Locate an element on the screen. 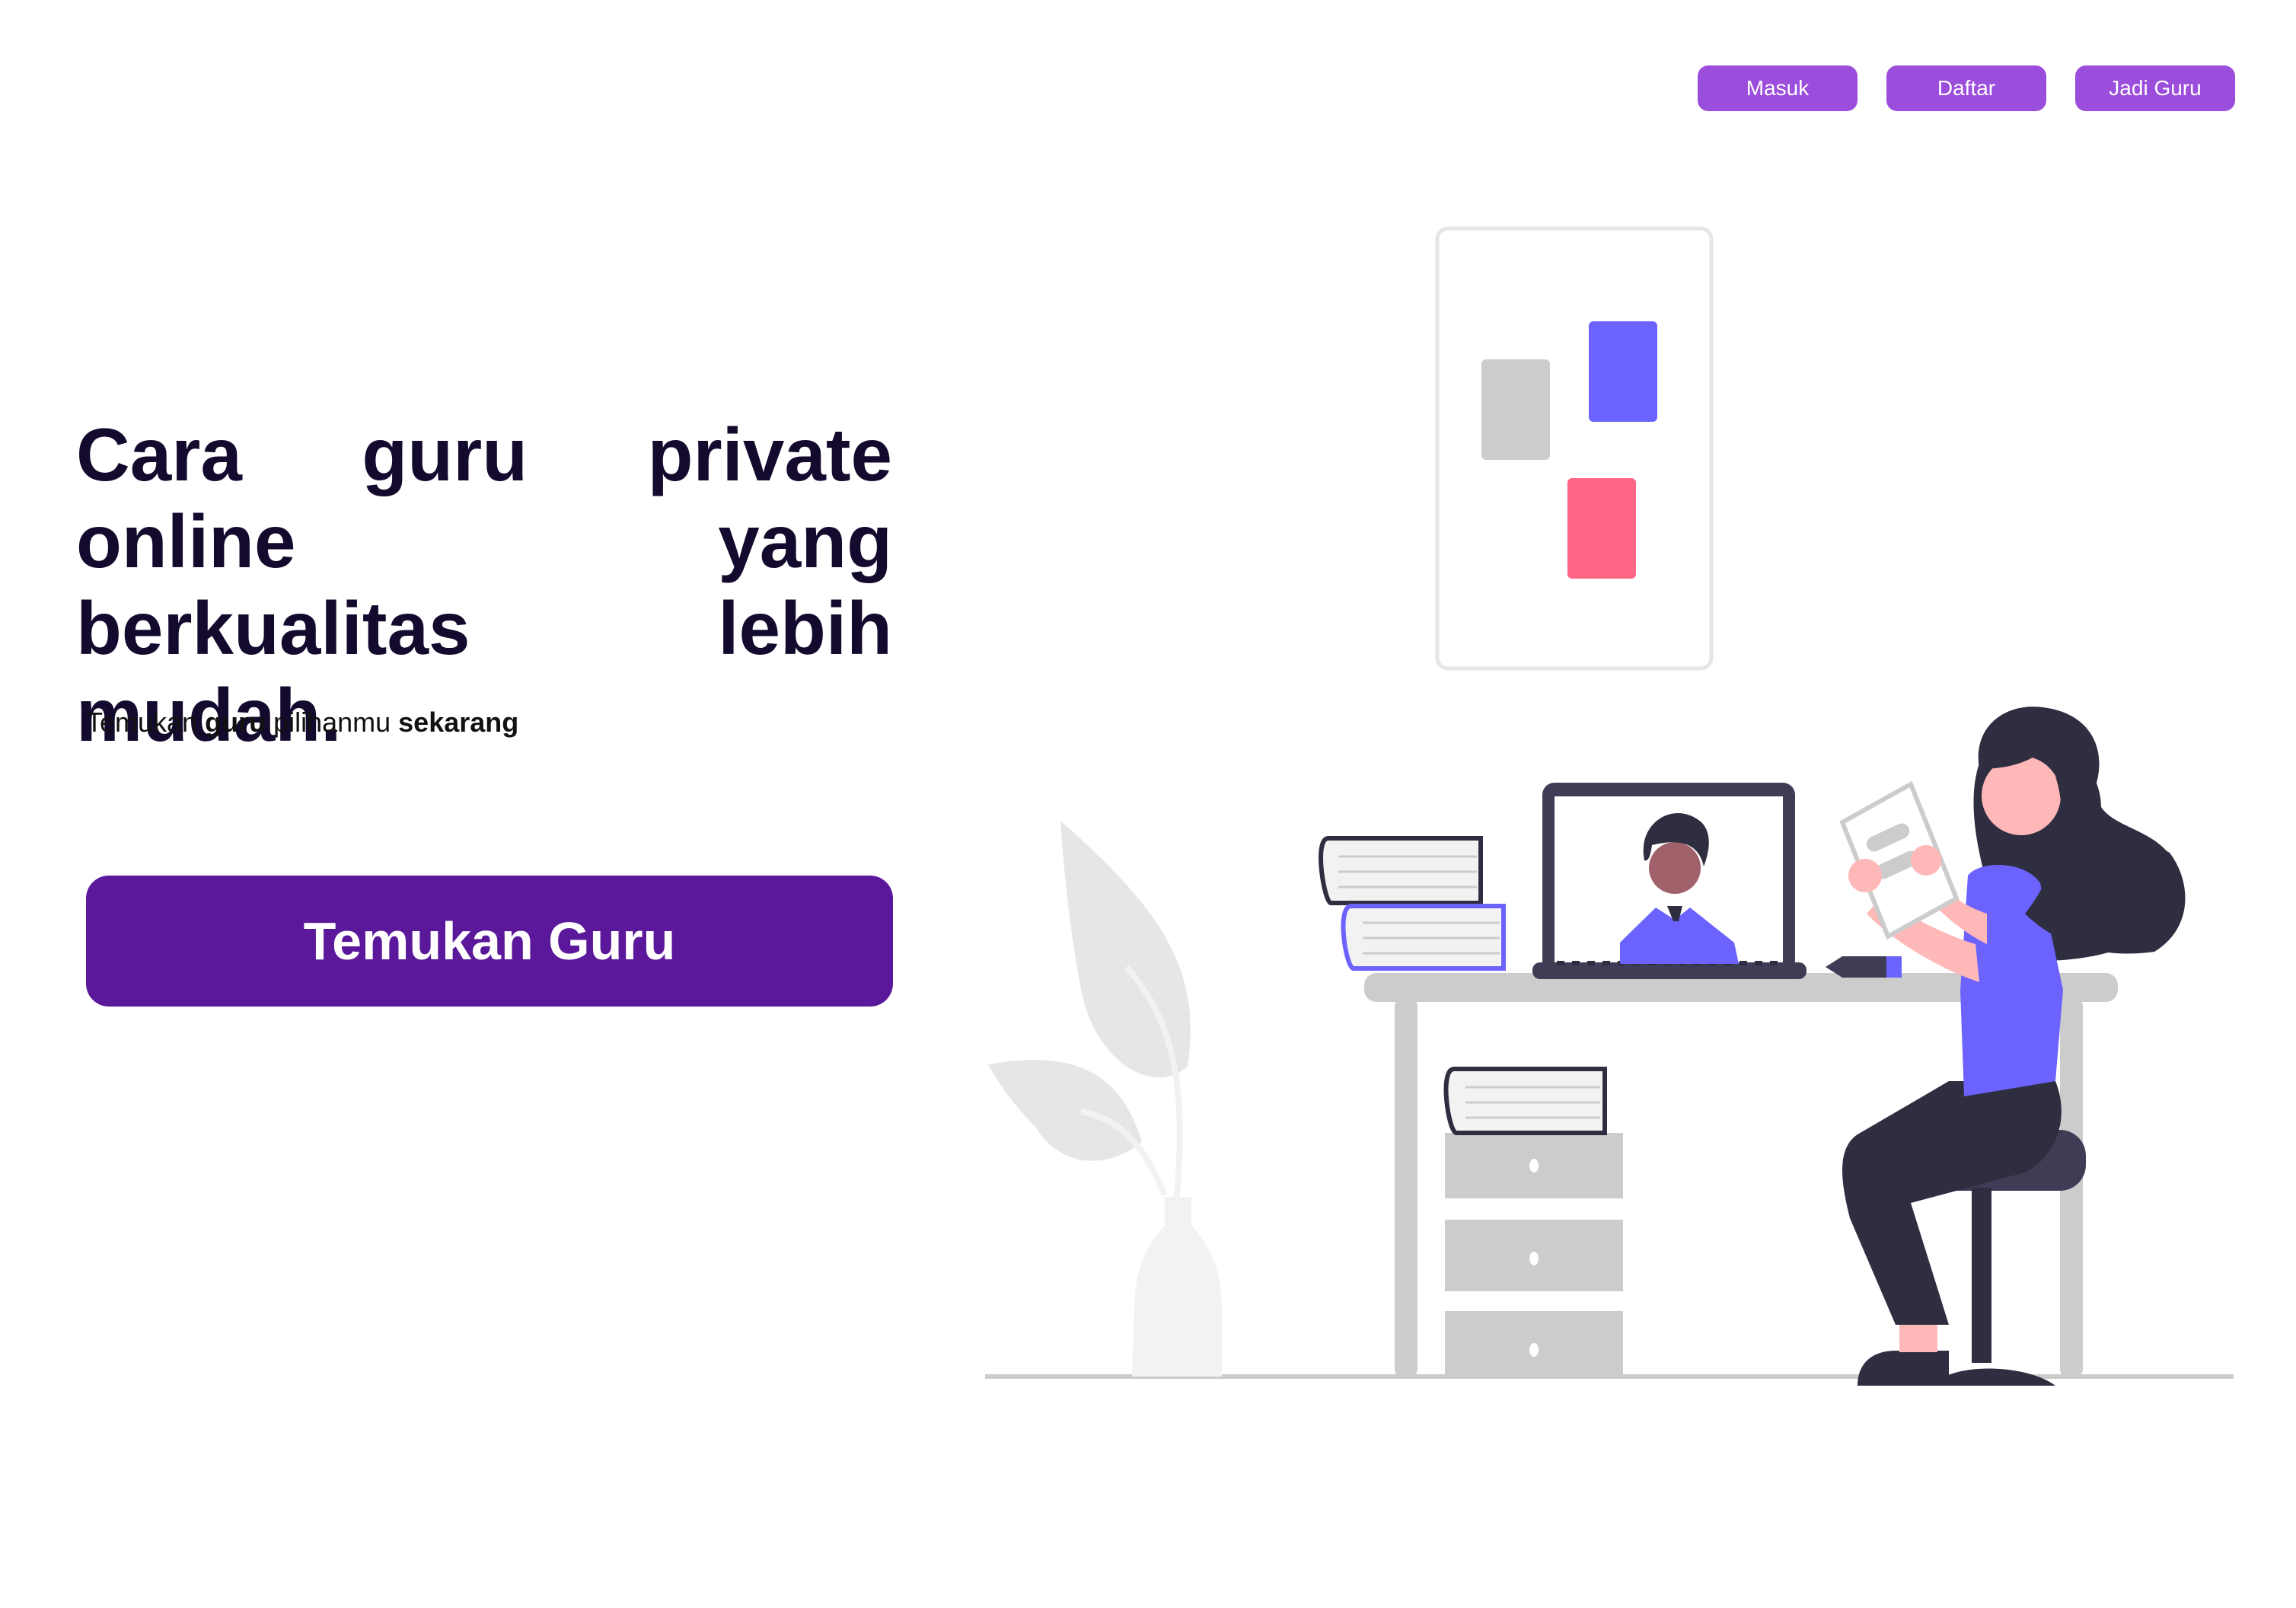  plant is located at coordinates (1105, 1099).